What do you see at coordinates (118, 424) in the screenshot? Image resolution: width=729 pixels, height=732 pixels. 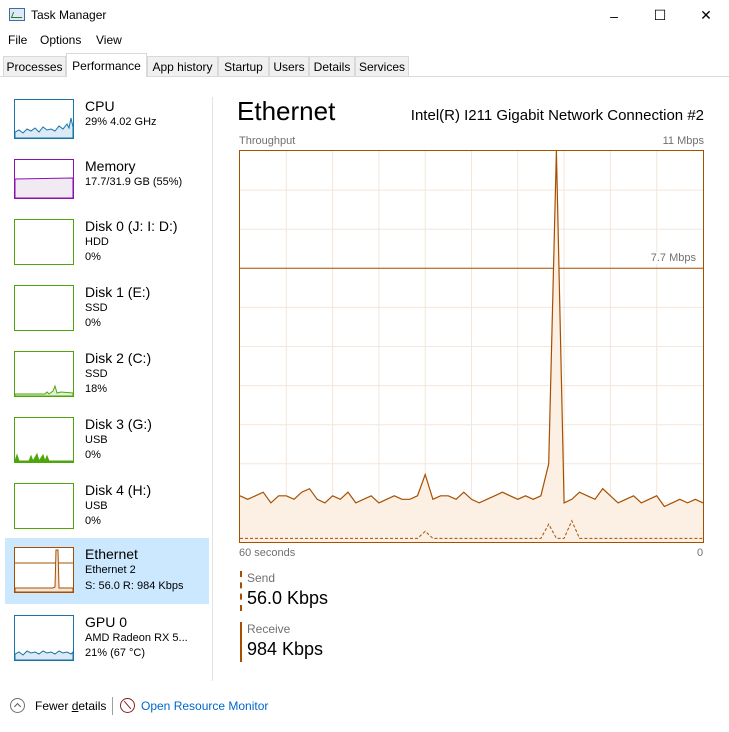 I see `disk-3-label: Disk 3 (G:)` at bounding box center [118, 424].